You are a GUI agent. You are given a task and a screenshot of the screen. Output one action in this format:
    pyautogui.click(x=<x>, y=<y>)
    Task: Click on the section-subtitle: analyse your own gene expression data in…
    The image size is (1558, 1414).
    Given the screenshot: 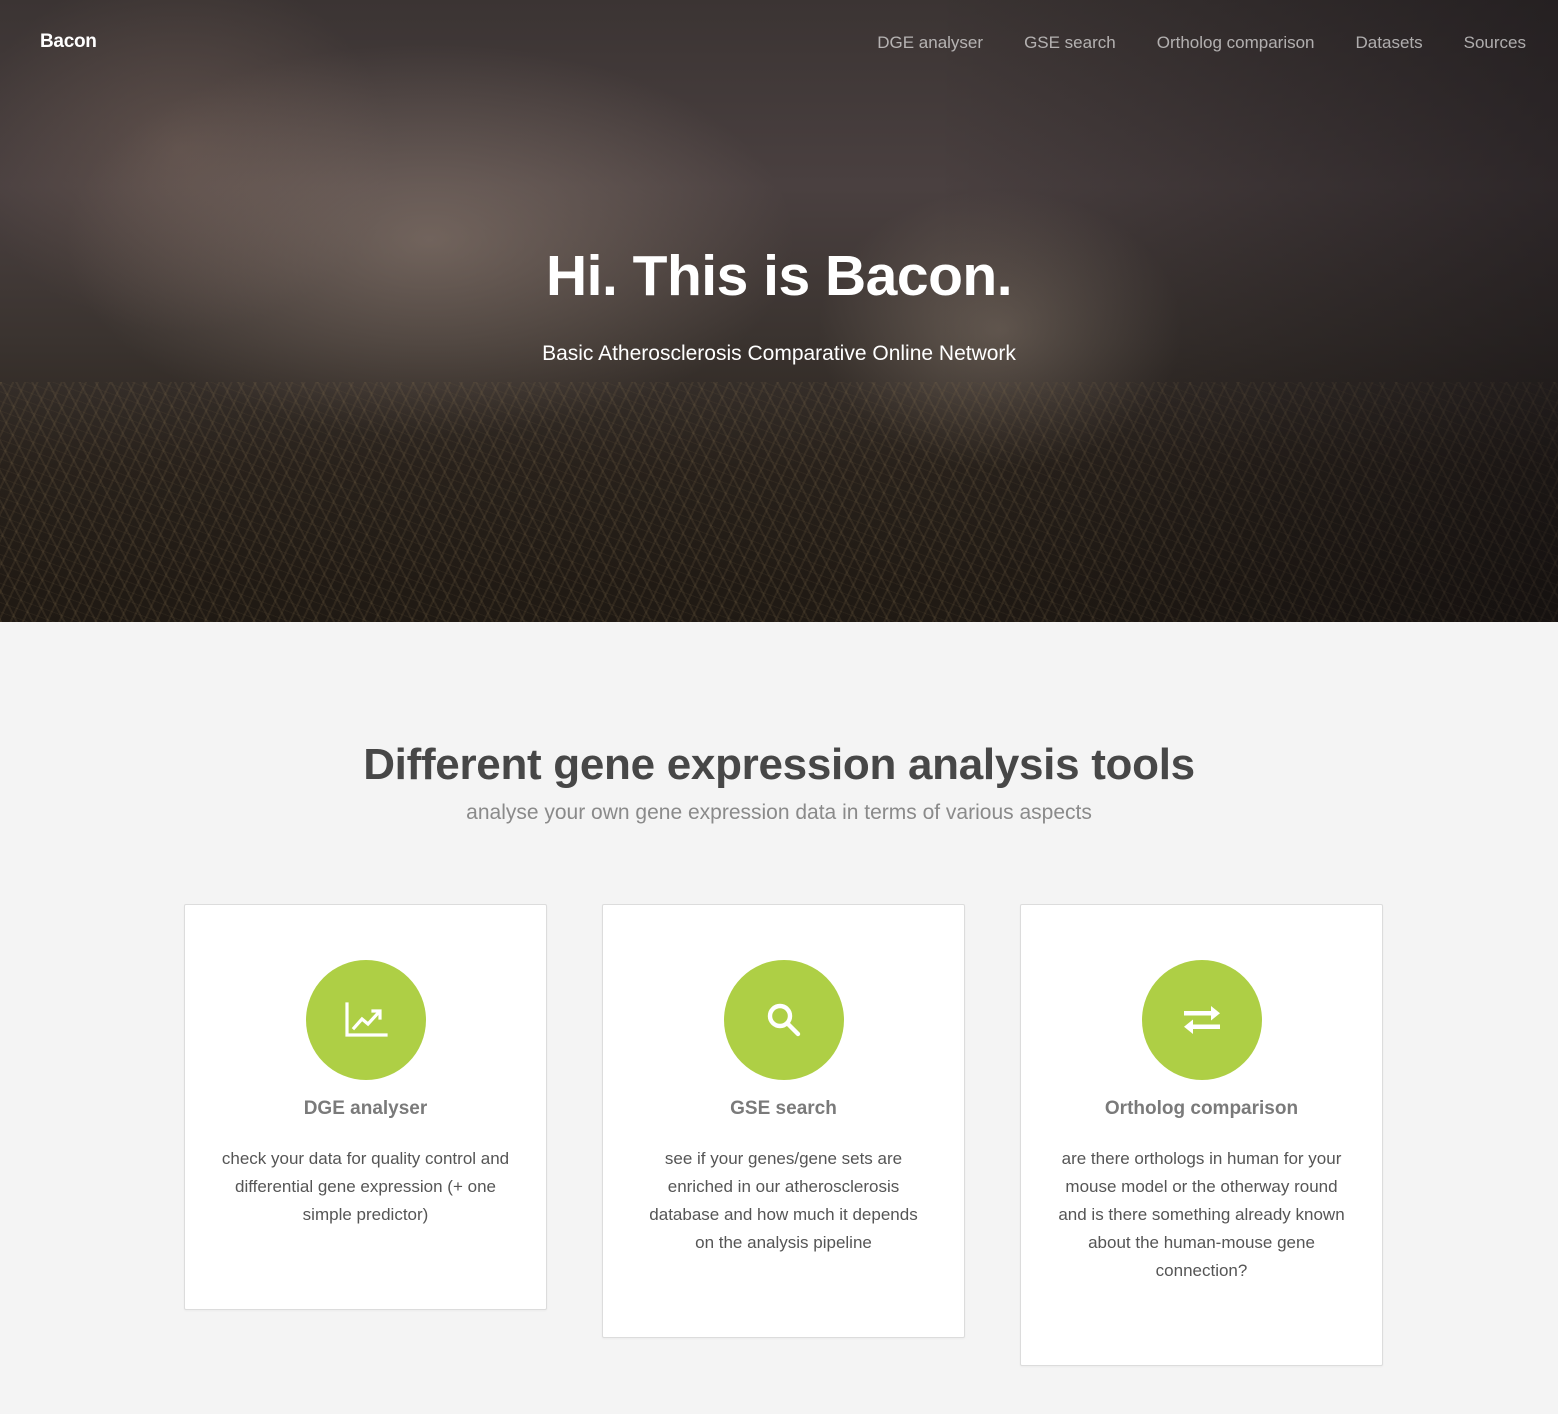 What is the action you would take?
    pyautogui.click(x=779, y=812)
    